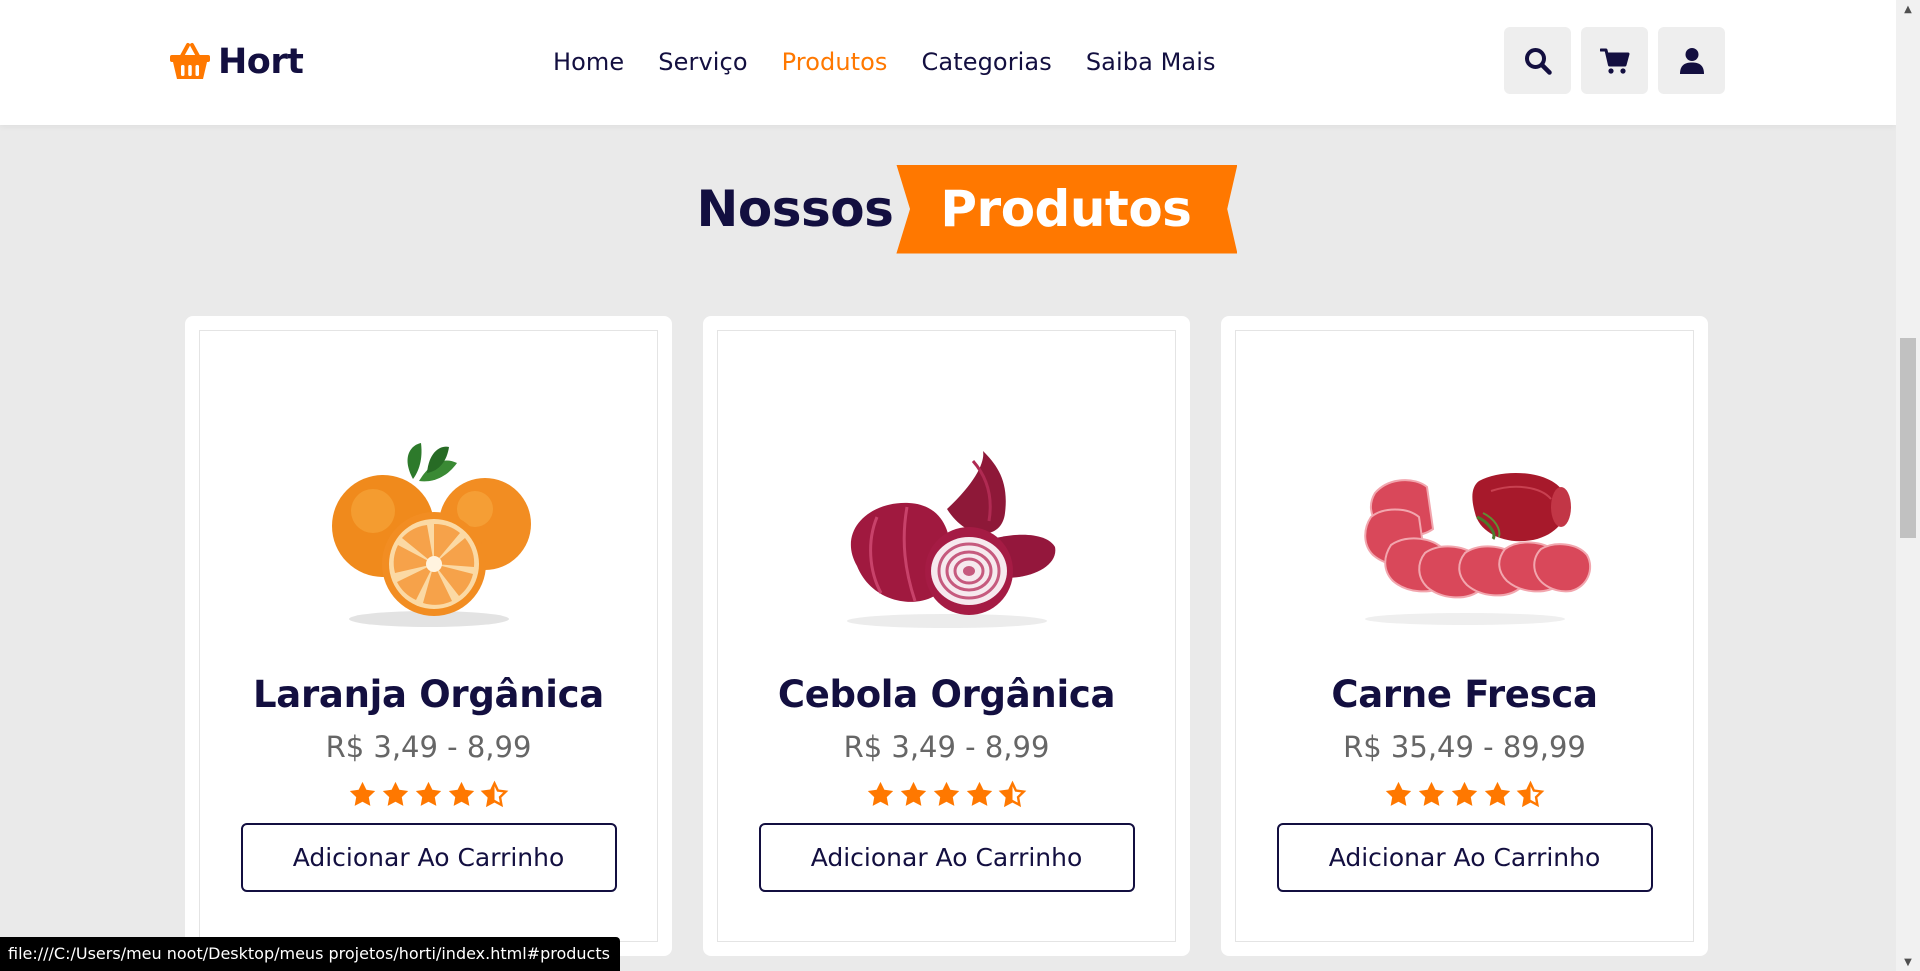 The width and height of the screenshot is (1920, 971). I want to click on shopping-basket-icon, so click(190, 61).